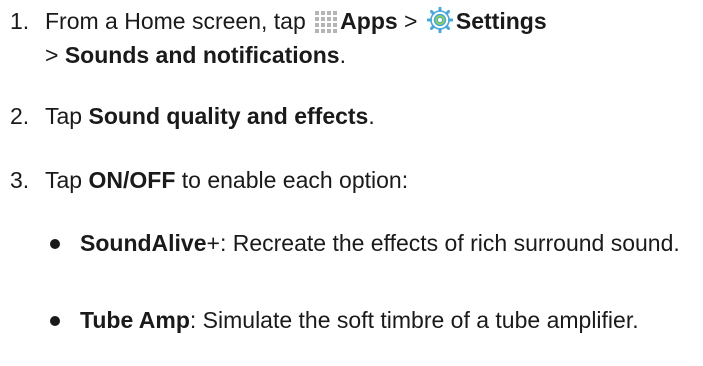 Image resolution: width=703 pixels, height=366 pixels. Describe the element at coordinates (213, 243) in the screenshot. I see `option-suffix: +` at that location.